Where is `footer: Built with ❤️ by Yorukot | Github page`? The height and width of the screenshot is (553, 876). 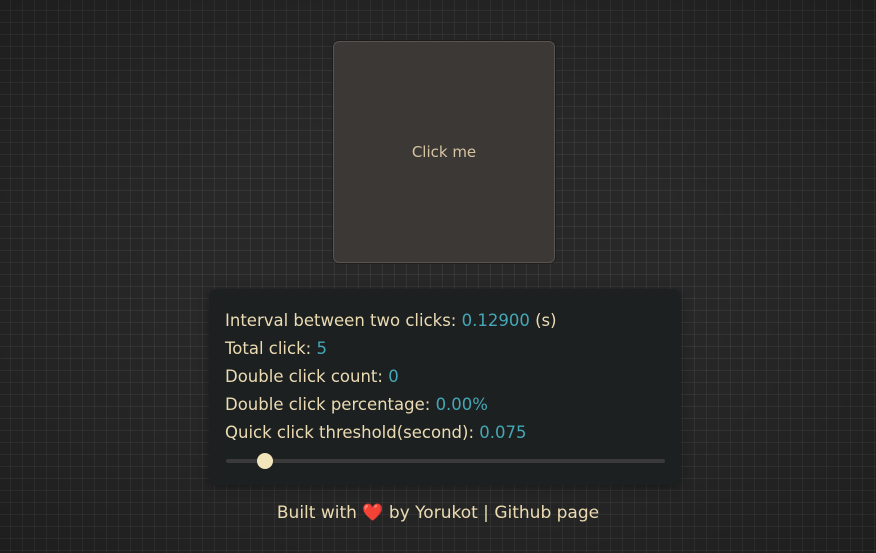
footer: Built with ❤️ by Yorukot | Github page is located at coordinates (438, 513).